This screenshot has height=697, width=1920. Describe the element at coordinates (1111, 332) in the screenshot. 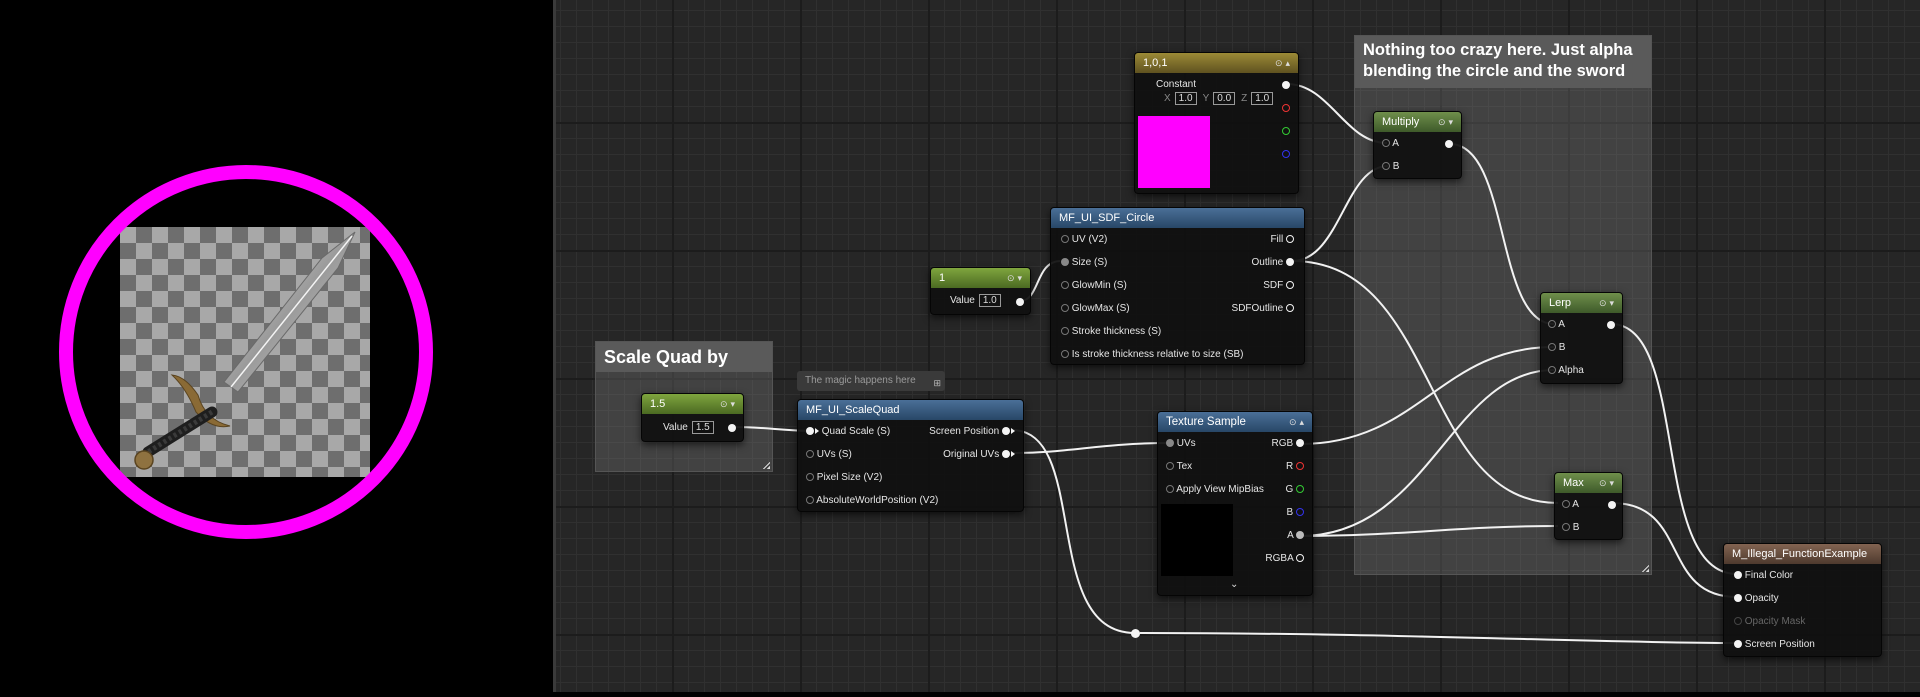

I see `input-stroke-thickness: Stroke thickness (S)` at that location.